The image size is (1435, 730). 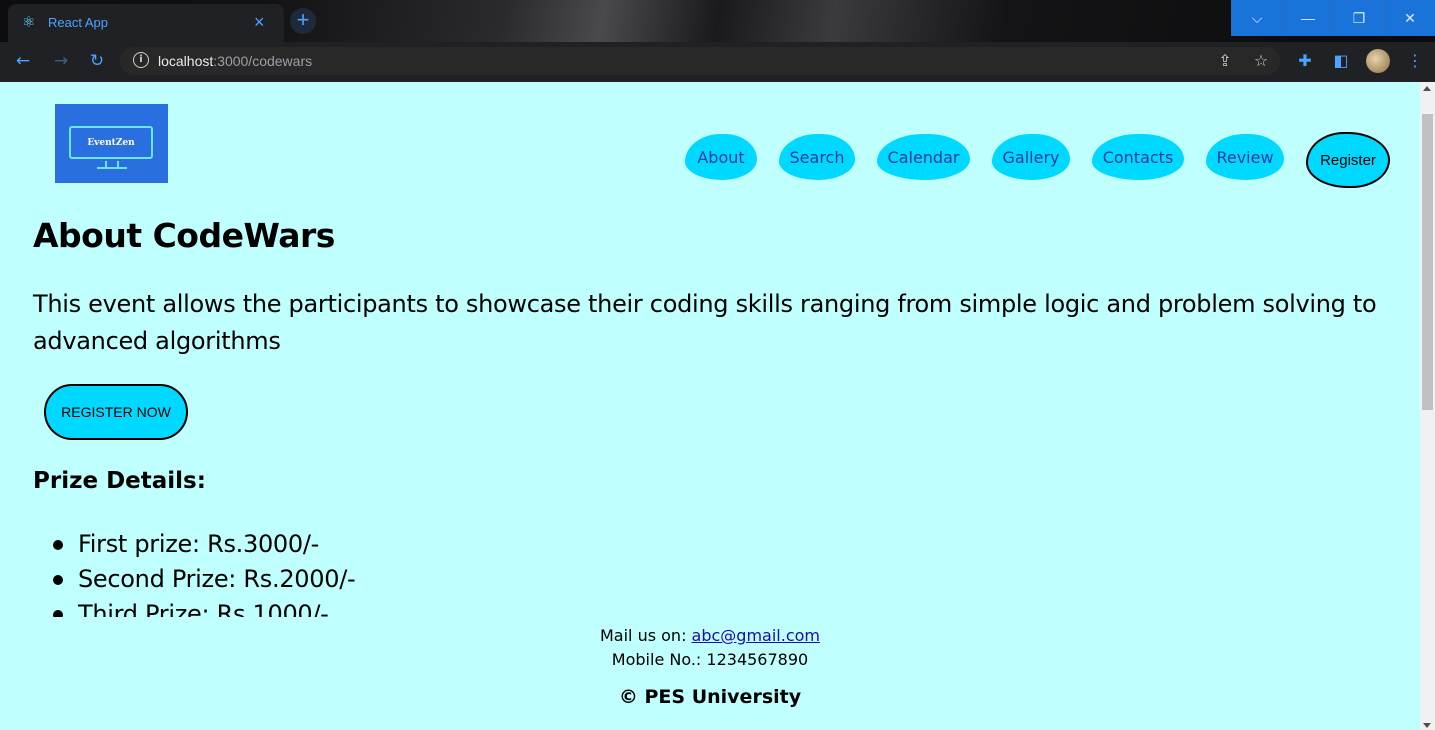 What do you see at coordinates (1348, 160) in the screenshot?
I see `nav-register-button: Register` at bounding box center [1348, 160].